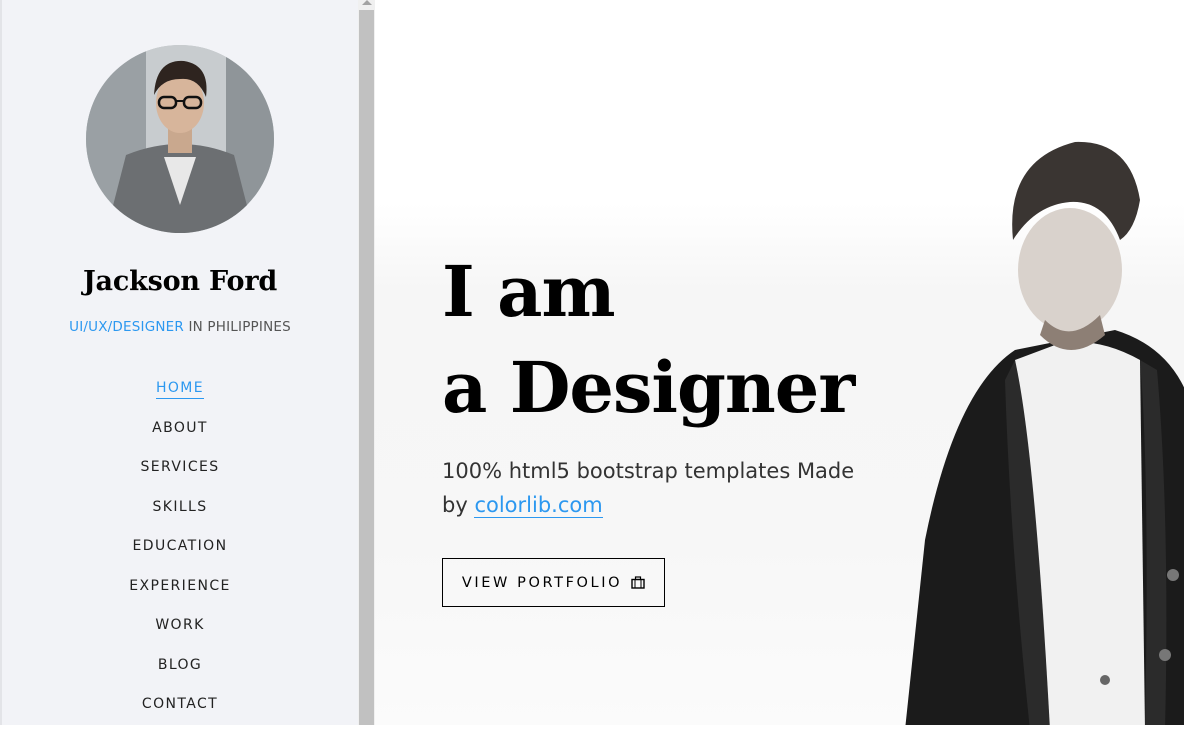 This screenshot has width=1184, height=733. I want to click on briefcase-icon, so click(638, 582).